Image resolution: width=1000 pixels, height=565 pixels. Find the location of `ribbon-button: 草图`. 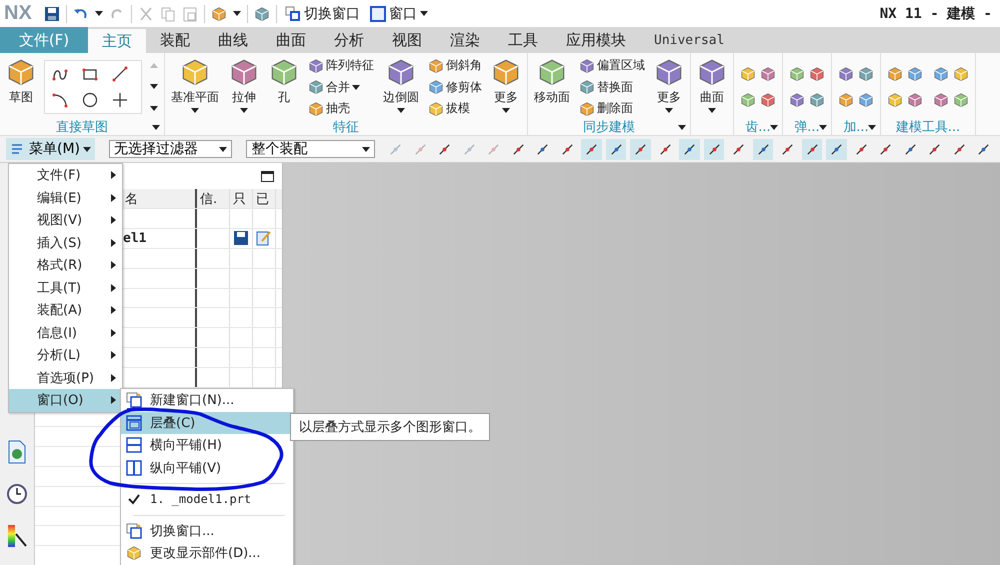

ribbon-button: 草图 is located at coordinates (21, 87).